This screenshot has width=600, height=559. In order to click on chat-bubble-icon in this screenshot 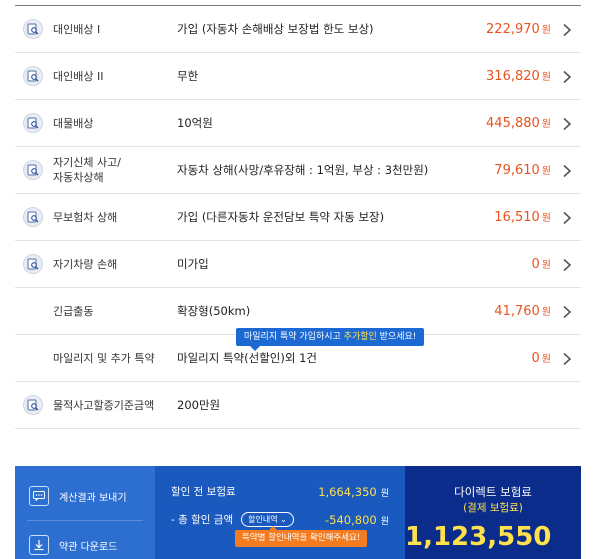, I will do `click(39, 496)`.